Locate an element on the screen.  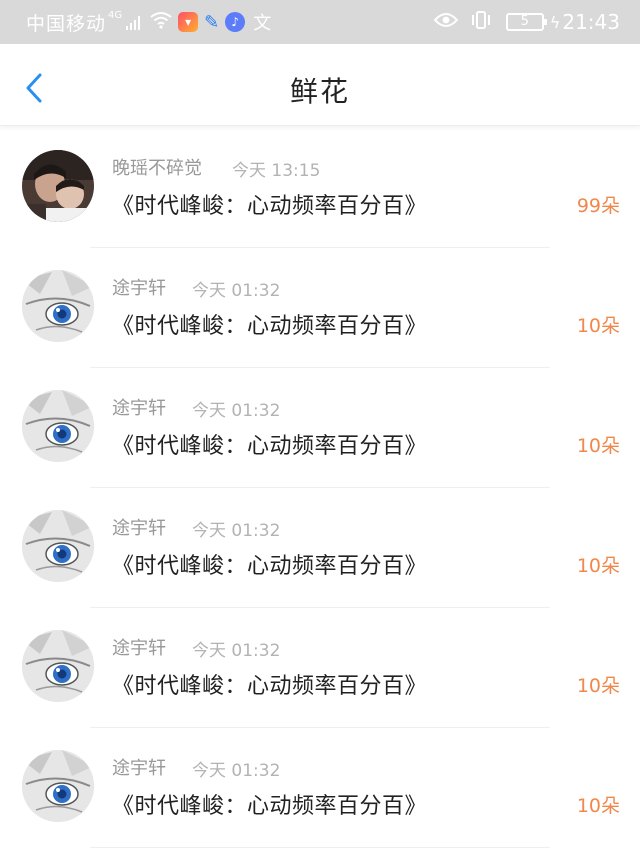
charging-icon: ϟ is located at coordinates (555, 22).